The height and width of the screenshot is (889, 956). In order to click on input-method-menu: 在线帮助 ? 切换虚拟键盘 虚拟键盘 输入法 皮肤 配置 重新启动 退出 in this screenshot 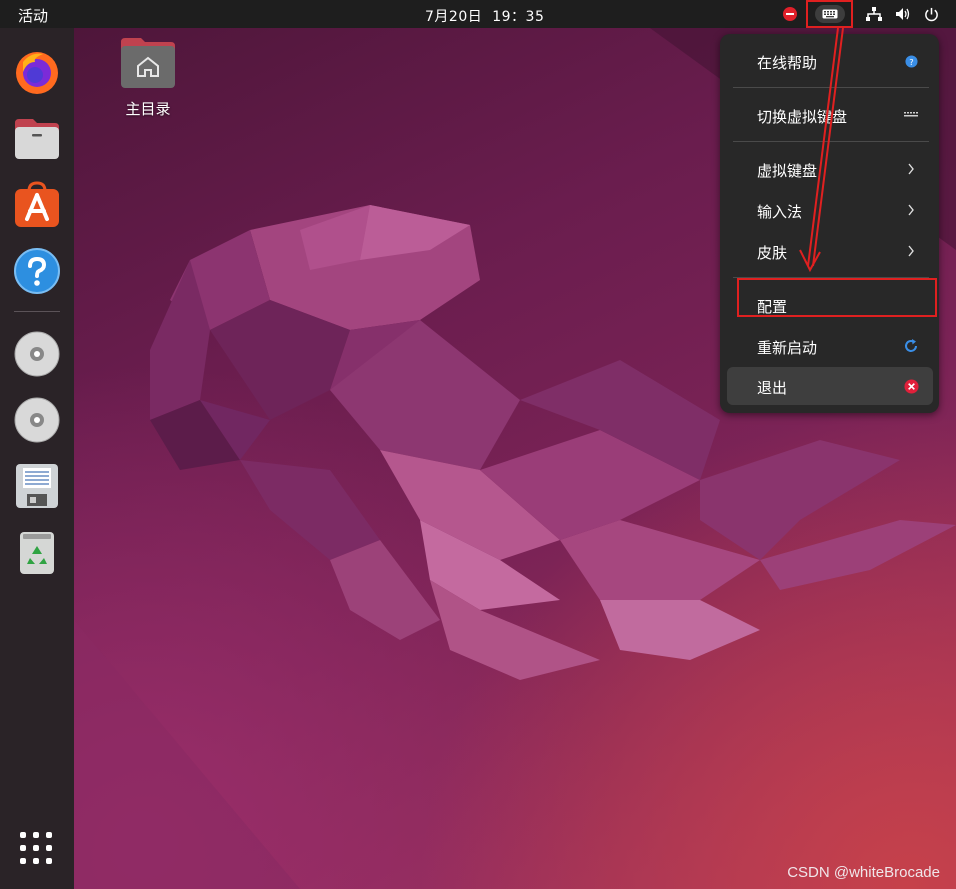, I will do `click(829, 223)`.